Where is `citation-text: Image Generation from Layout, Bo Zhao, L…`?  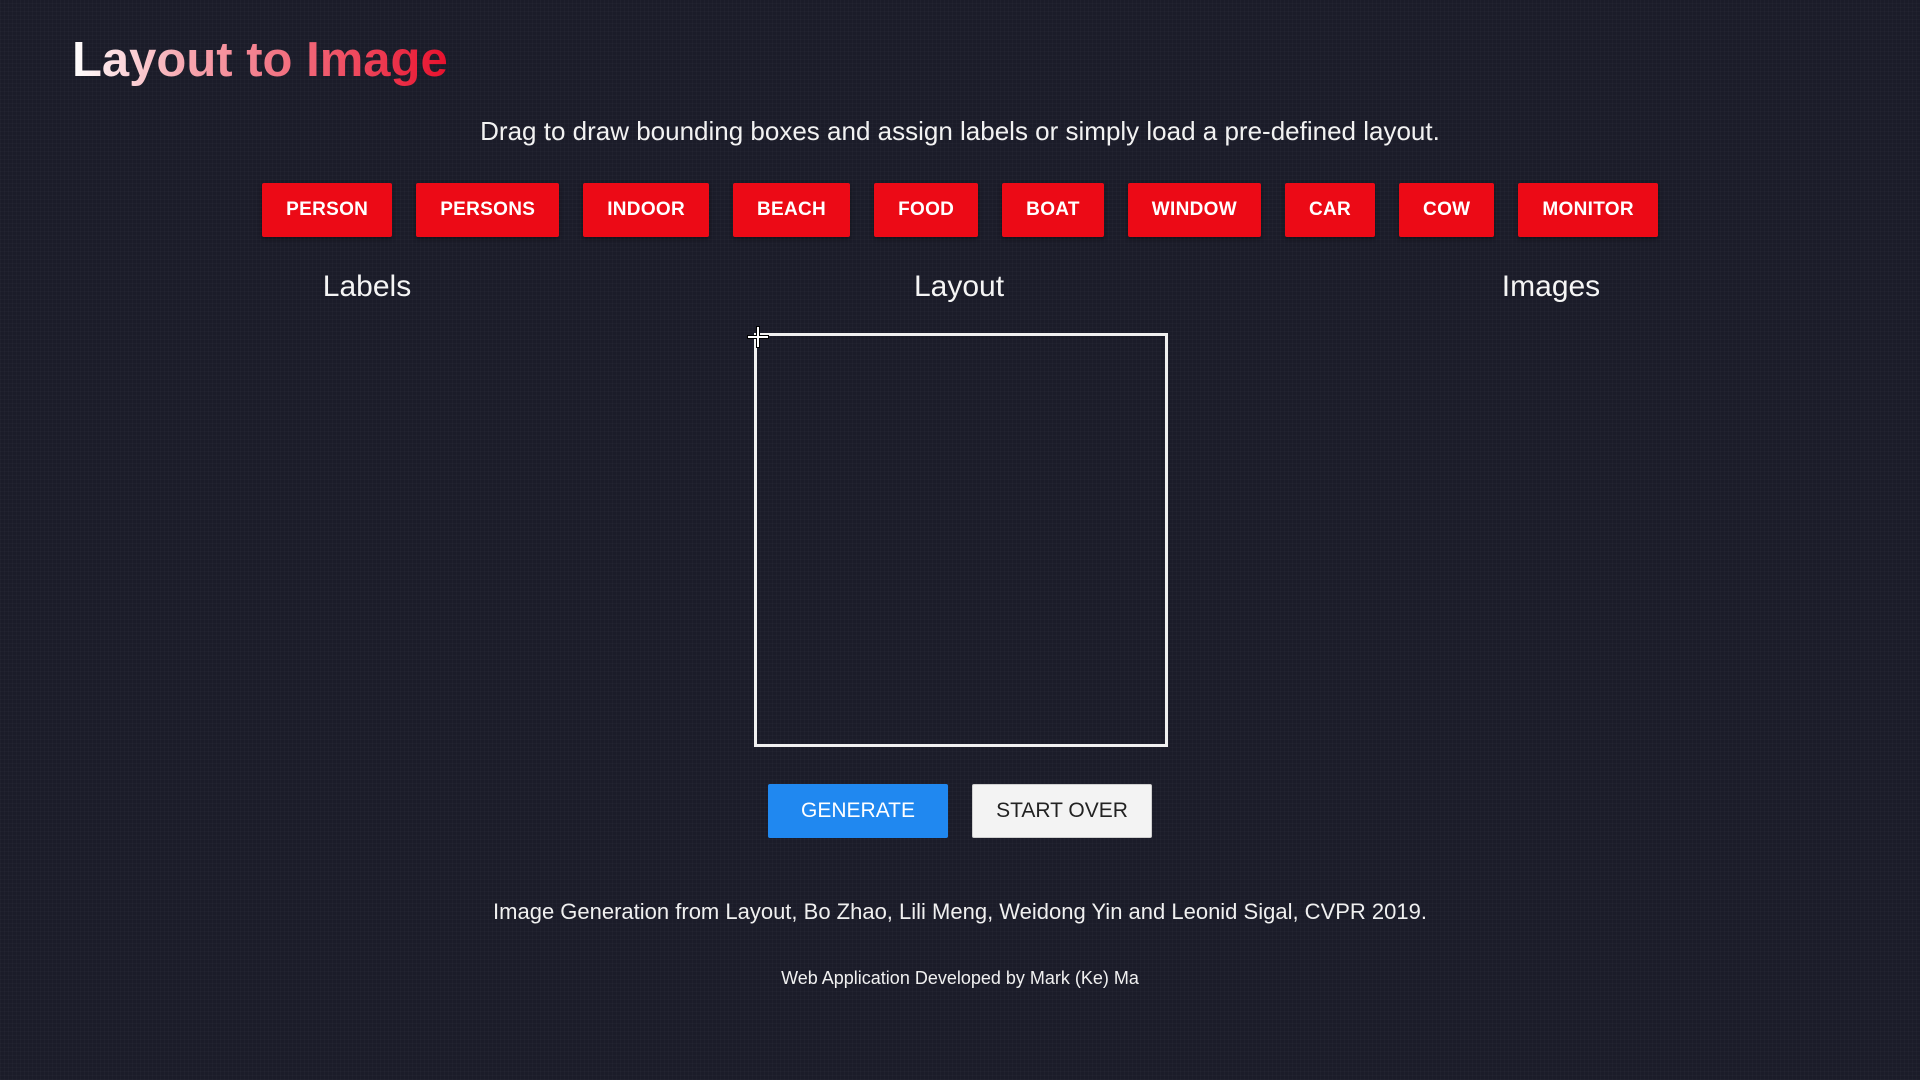
citation-text: Image Generation from Layout, Bo Zhao, L… is located at coordinates (960, 911).